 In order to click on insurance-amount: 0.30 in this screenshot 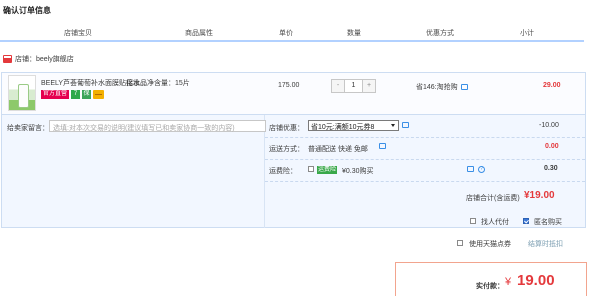, I will do `click(551, 168)`.